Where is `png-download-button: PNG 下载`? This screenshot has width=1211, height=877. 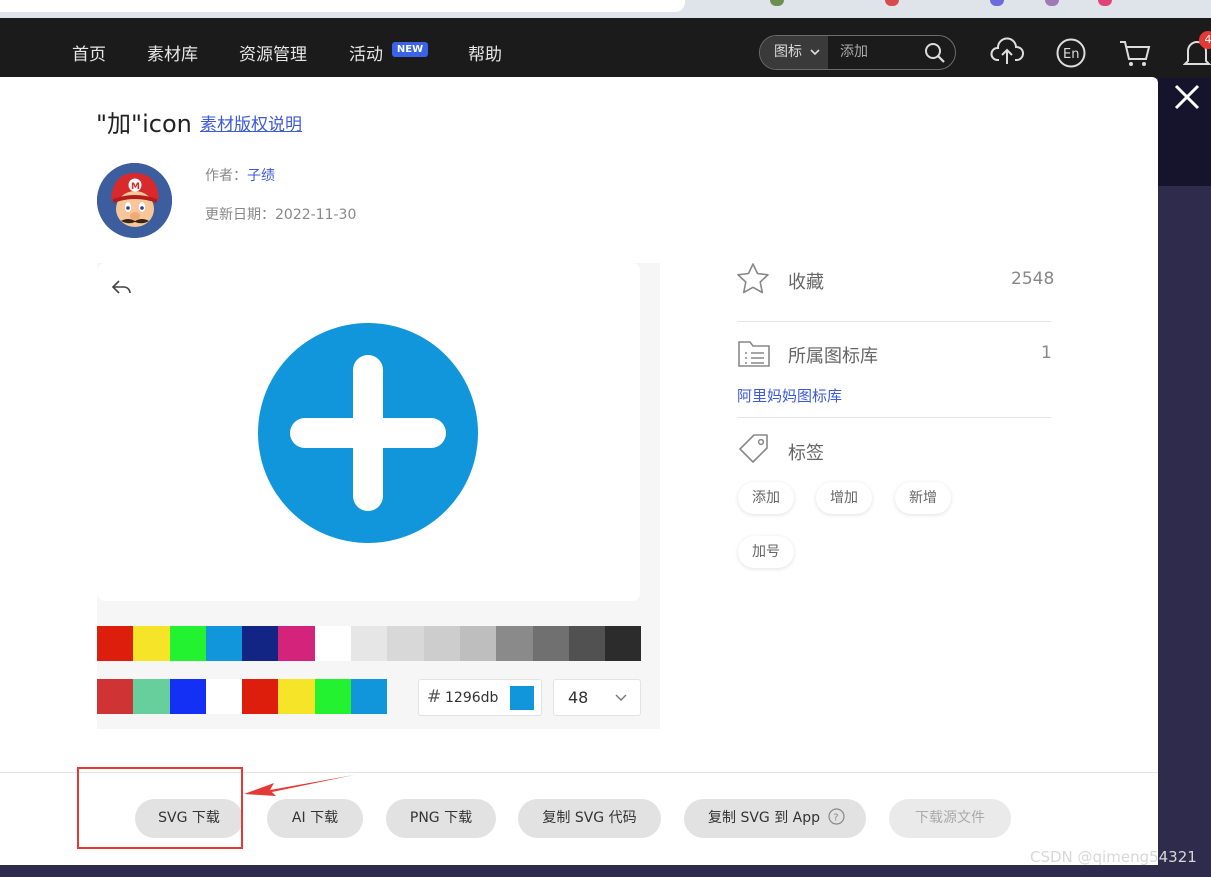 png-download-button: PNG 下载 is located at coordinates (441, 818).